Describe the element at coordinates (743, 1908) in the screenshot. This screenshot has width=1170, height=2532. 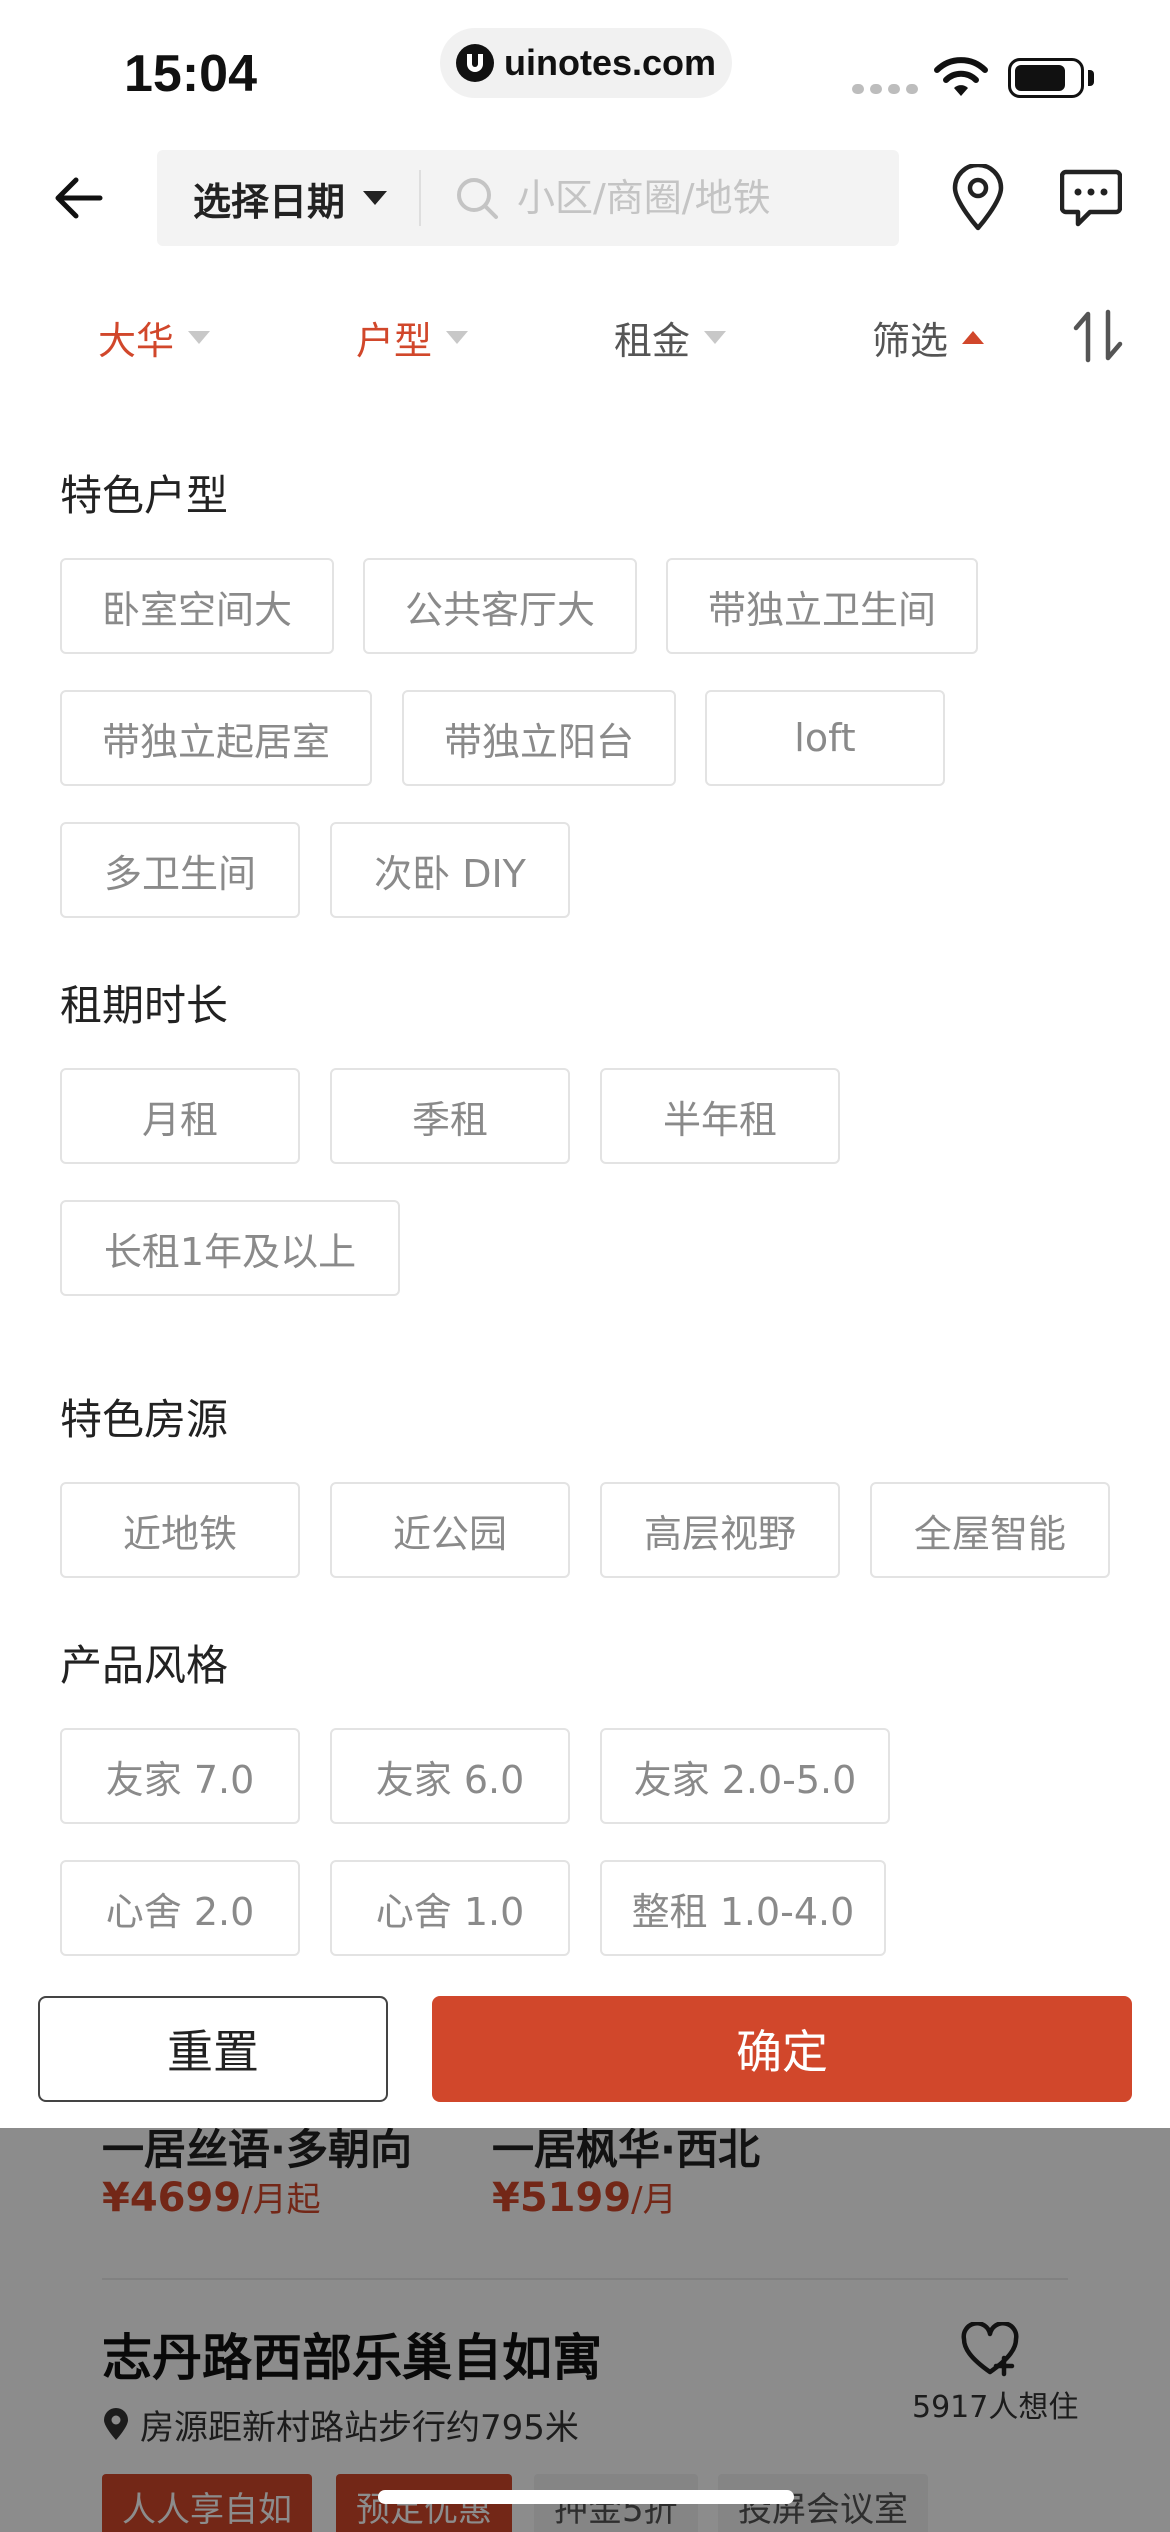
I see `tag-option: 整租 1.0-4.0` at that location.